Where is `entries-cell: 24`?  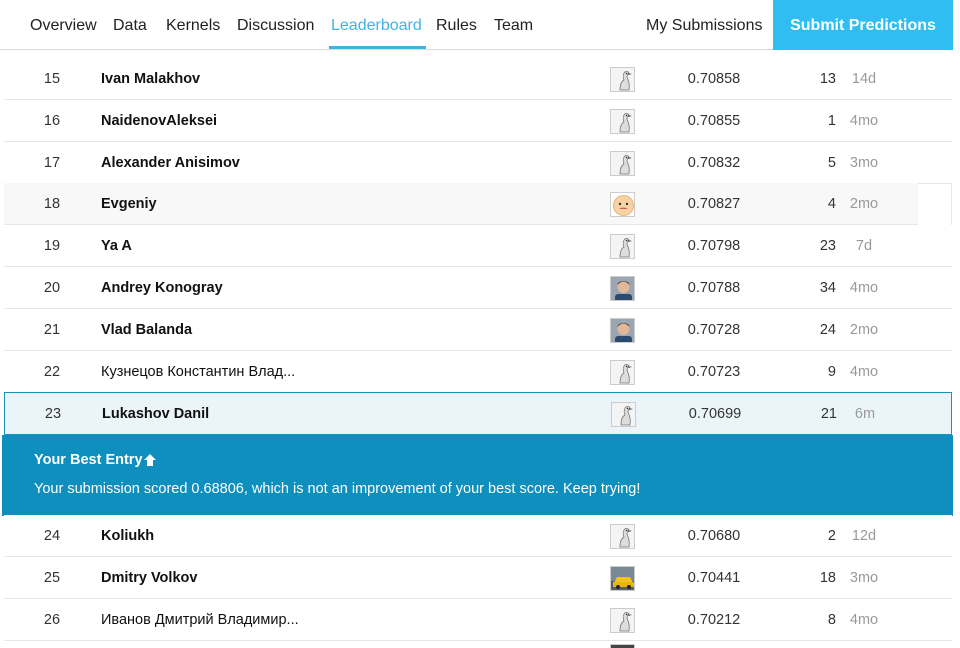 entries-cell: 24 is located at coordinates (827, 330).